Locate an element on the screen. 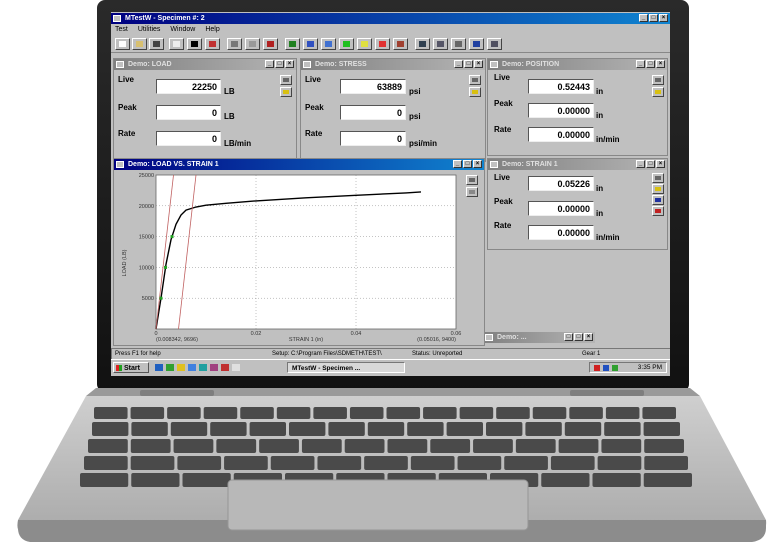 The image size is (768, 550). menu-utilities: Utilities is located at coordinates (149, 30).